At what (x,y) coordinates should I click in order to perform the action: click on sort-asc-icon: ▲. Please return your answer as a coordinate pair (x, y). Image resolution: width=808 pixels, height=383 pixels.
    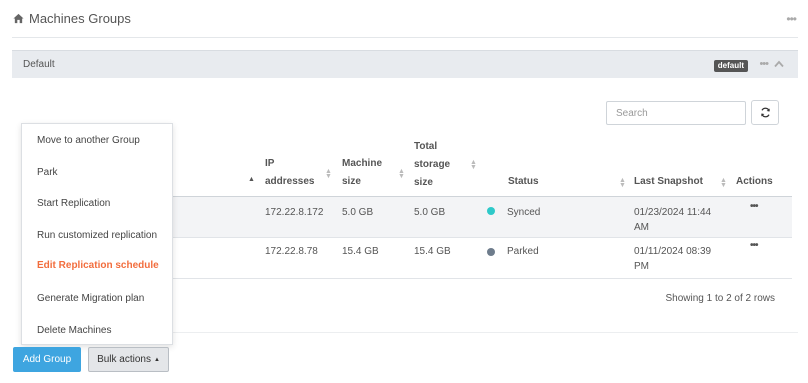
    Looking at the image, I should click on (251, 179).